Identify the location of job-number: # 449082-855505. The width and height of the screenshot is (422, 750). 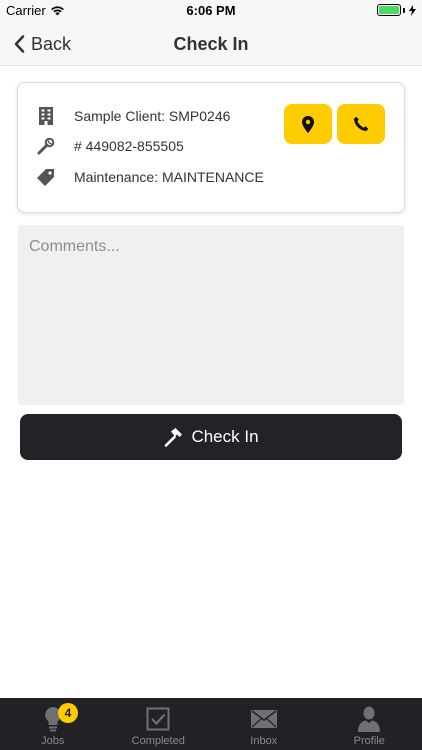
(129, 146).